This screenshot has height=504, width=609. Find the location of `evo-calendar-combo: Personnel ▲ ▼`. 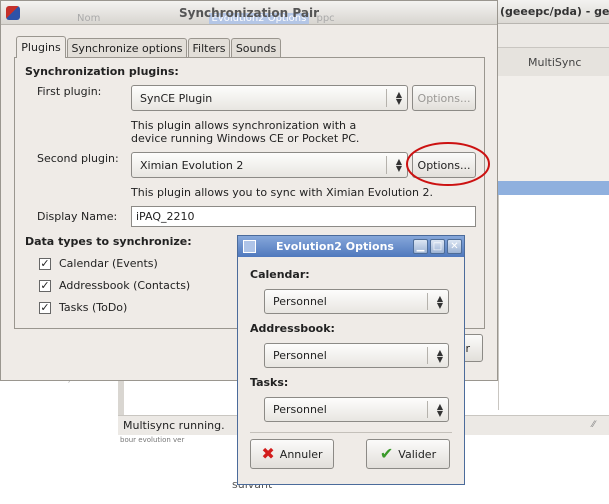

evo-calendar-combo: Personnel ▲ ▼ is located at coordinates (356, 301).